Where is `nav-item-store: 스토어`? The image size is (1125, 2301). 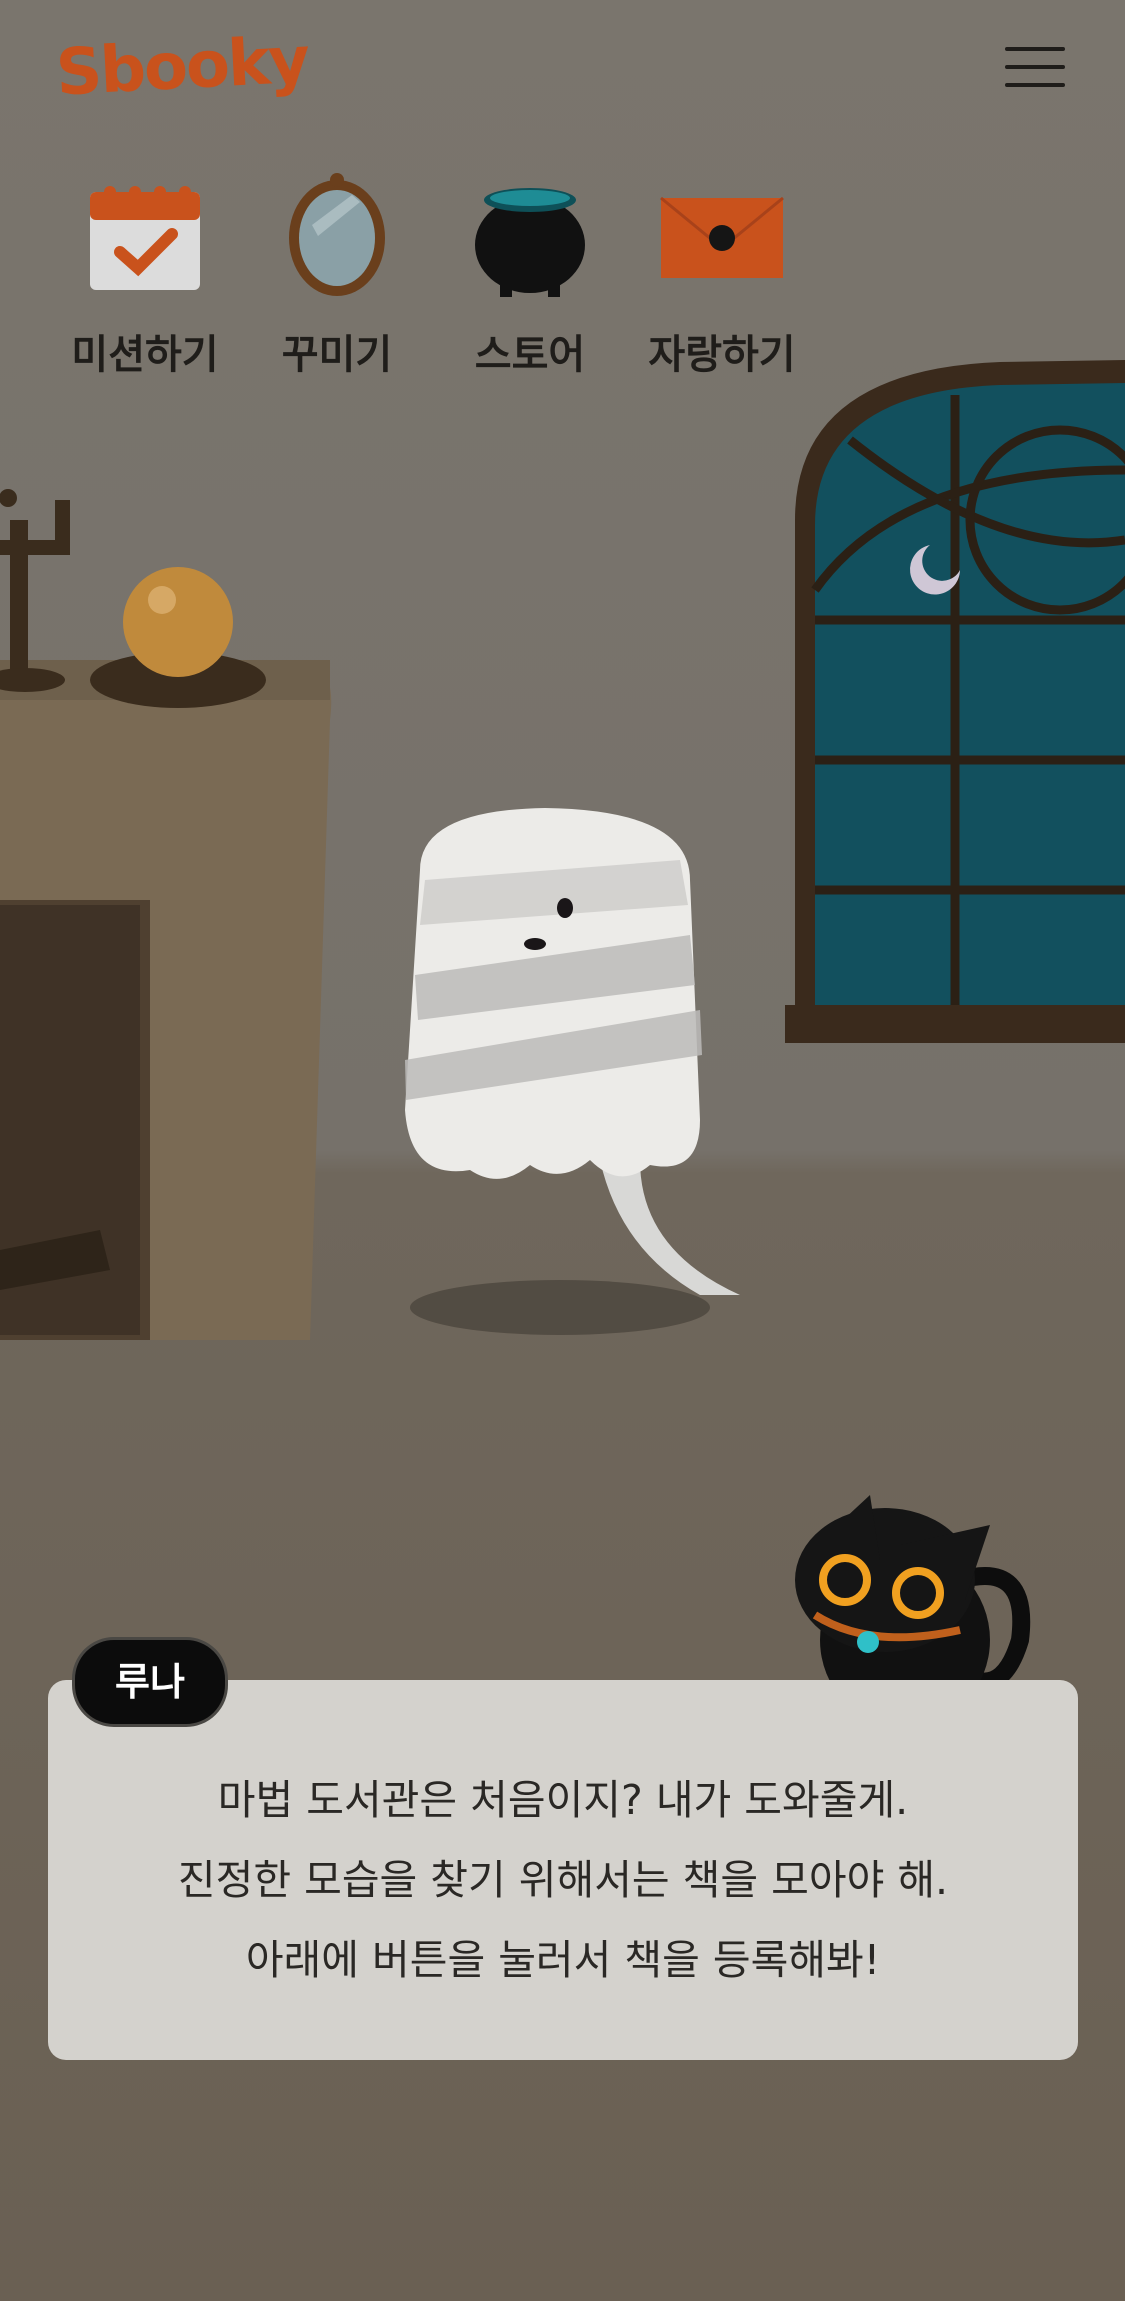 nav-item-store: 스토어 is located at coordinates (530, 275).